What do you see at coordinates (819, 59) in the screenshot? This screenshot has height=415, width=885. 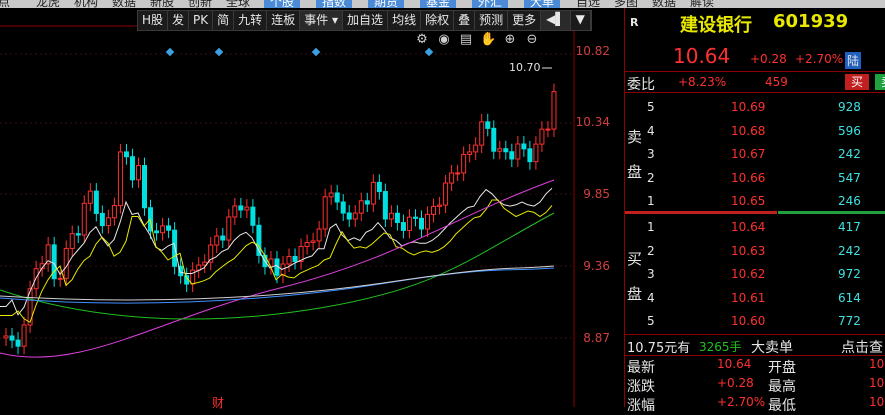 I see `price-change-pct: +2.70%` at bounding box center [819, 59].